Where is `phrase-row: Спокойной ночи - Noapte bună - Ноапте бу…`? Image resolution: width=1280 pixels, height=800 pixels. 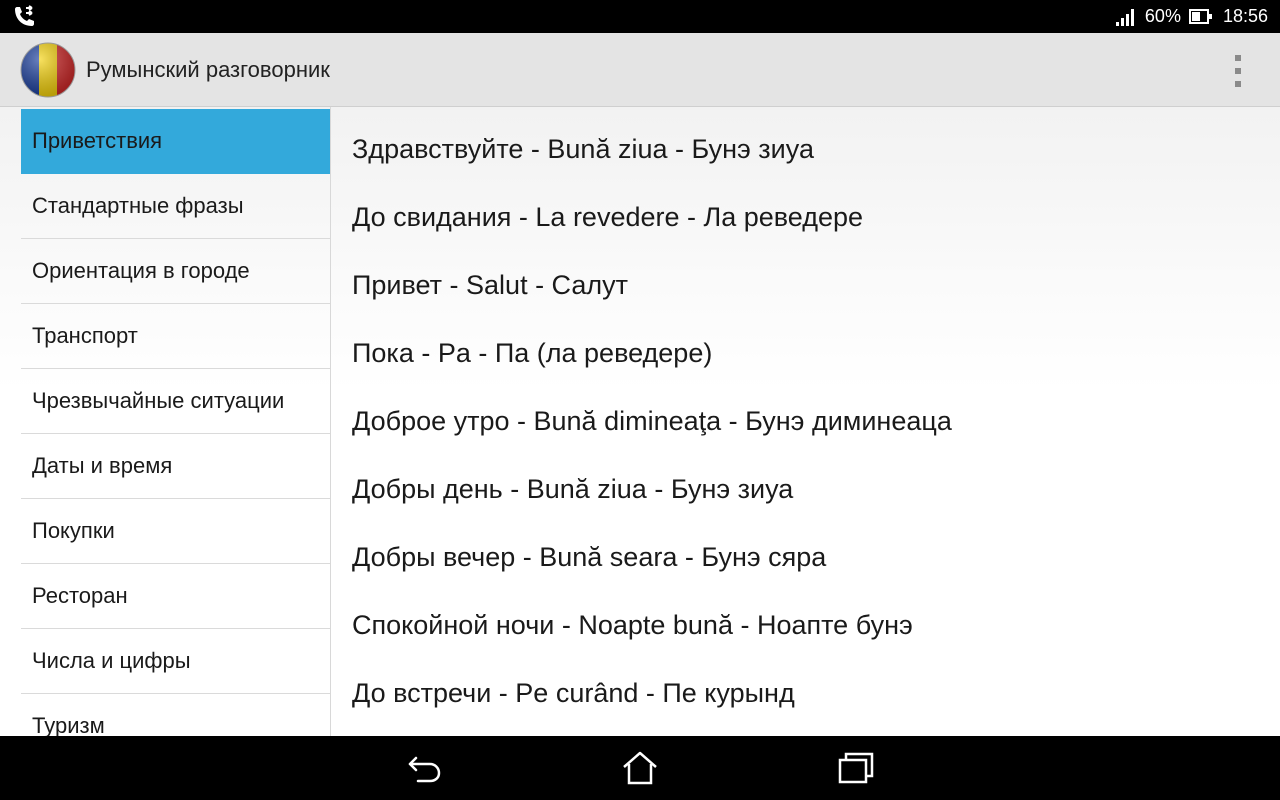
phrase-row: Спокойной ночи - Noapte bună - Ноапте бу… is located at coordinates (816, 625).